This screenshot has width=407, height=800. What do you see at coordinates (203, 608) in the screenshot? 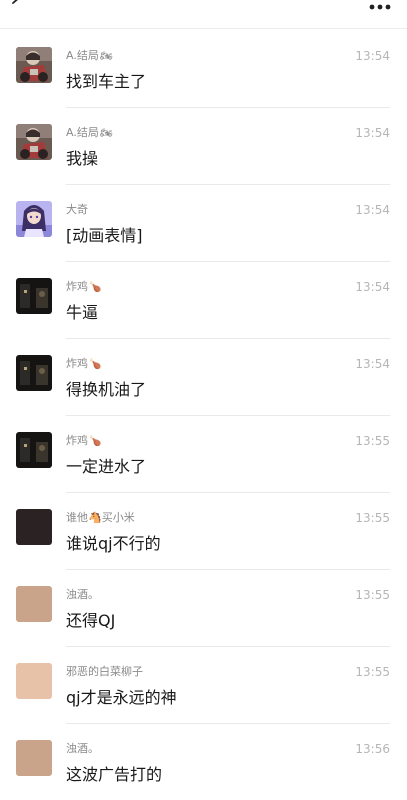
I see `message-item: 浊酒。 13:55 还得QJ` at bounding box center [203, 608].